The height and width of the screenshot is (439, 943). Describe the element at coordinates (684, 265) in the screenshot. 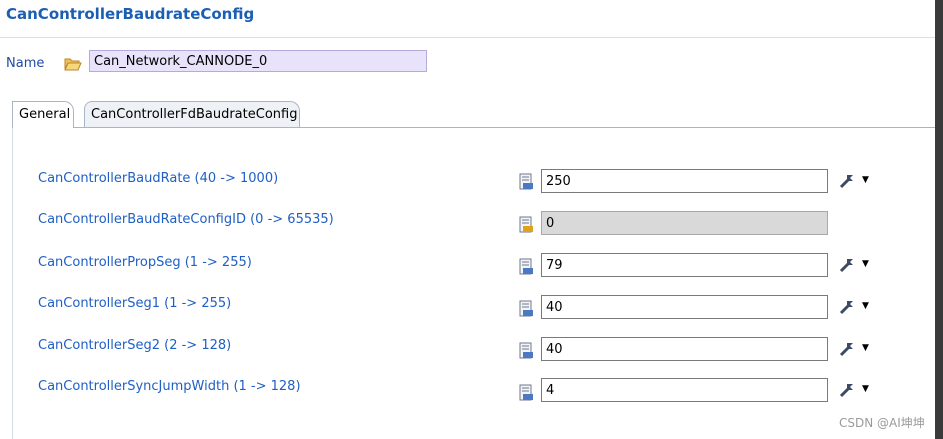

I see `propseg-input` at that location.